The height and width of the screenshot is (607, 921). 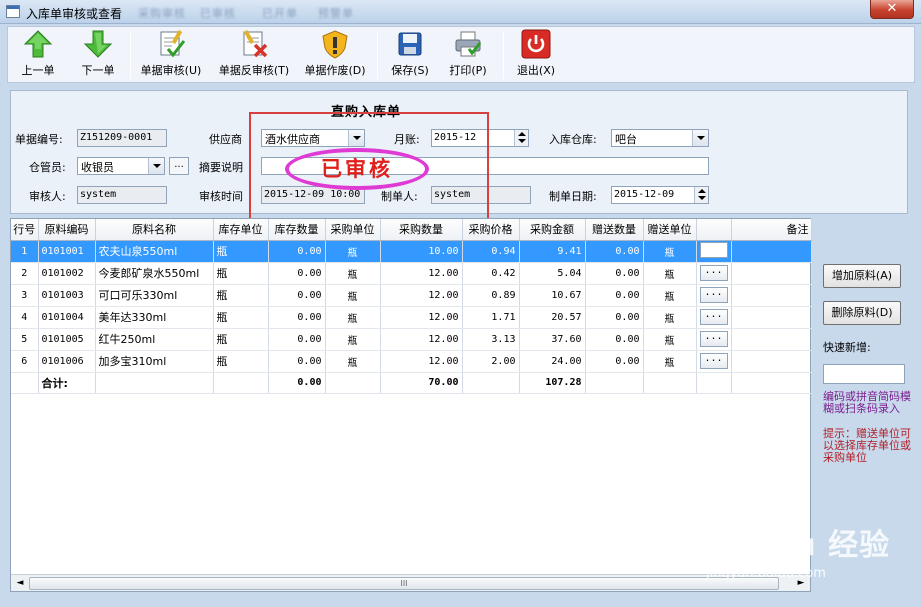 I want to click on table-cell: 3.13, so click(x=491, y=339).